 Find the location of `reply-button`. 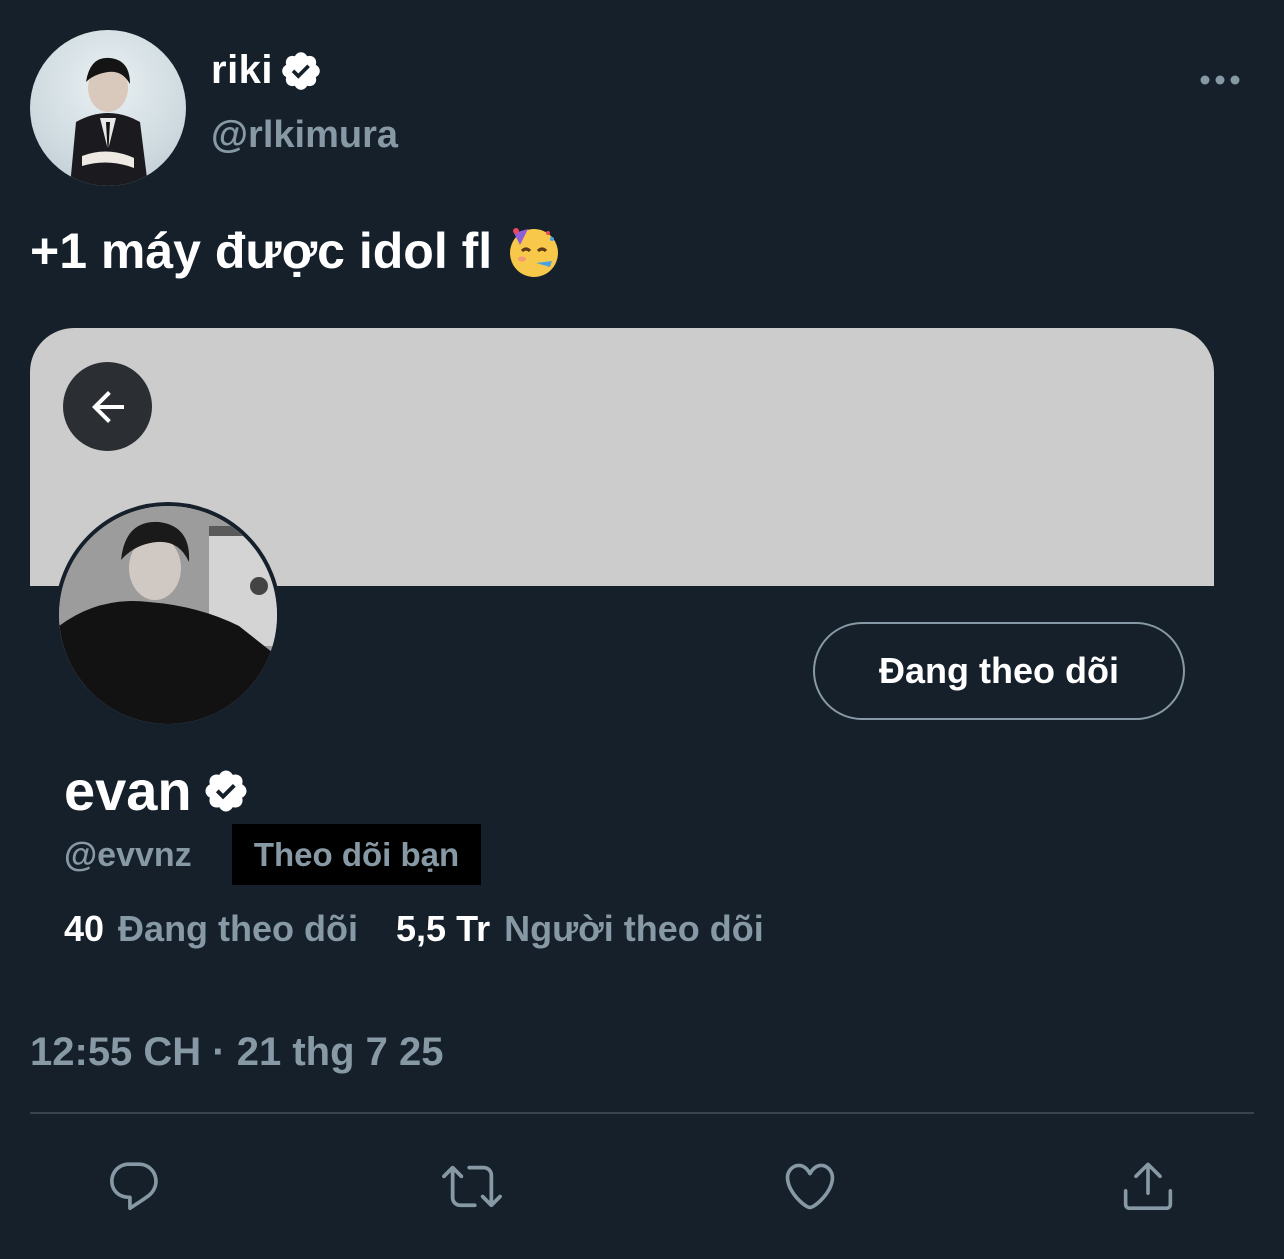

reply-button is located at coordinates (134, 1186).